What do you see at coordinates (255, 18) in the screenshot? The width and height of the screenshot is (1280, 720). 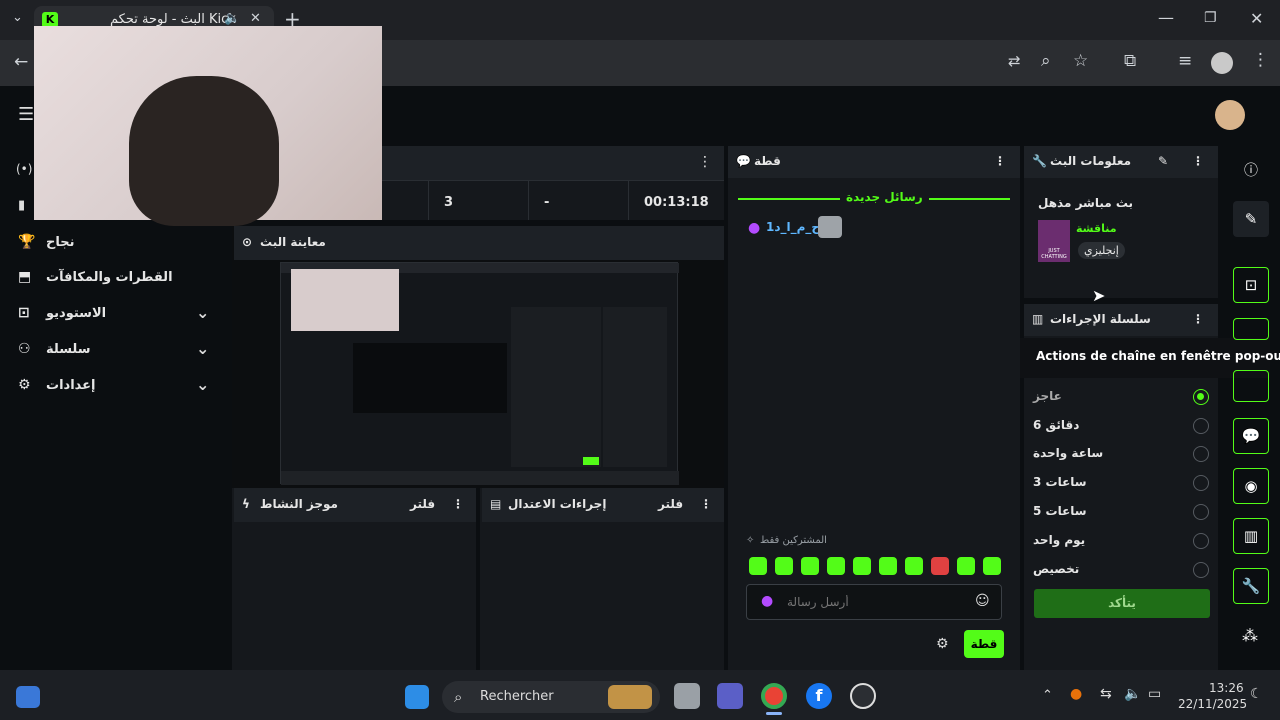 I see `tab-close-icon: ✕` at bounding box center [255, 18].